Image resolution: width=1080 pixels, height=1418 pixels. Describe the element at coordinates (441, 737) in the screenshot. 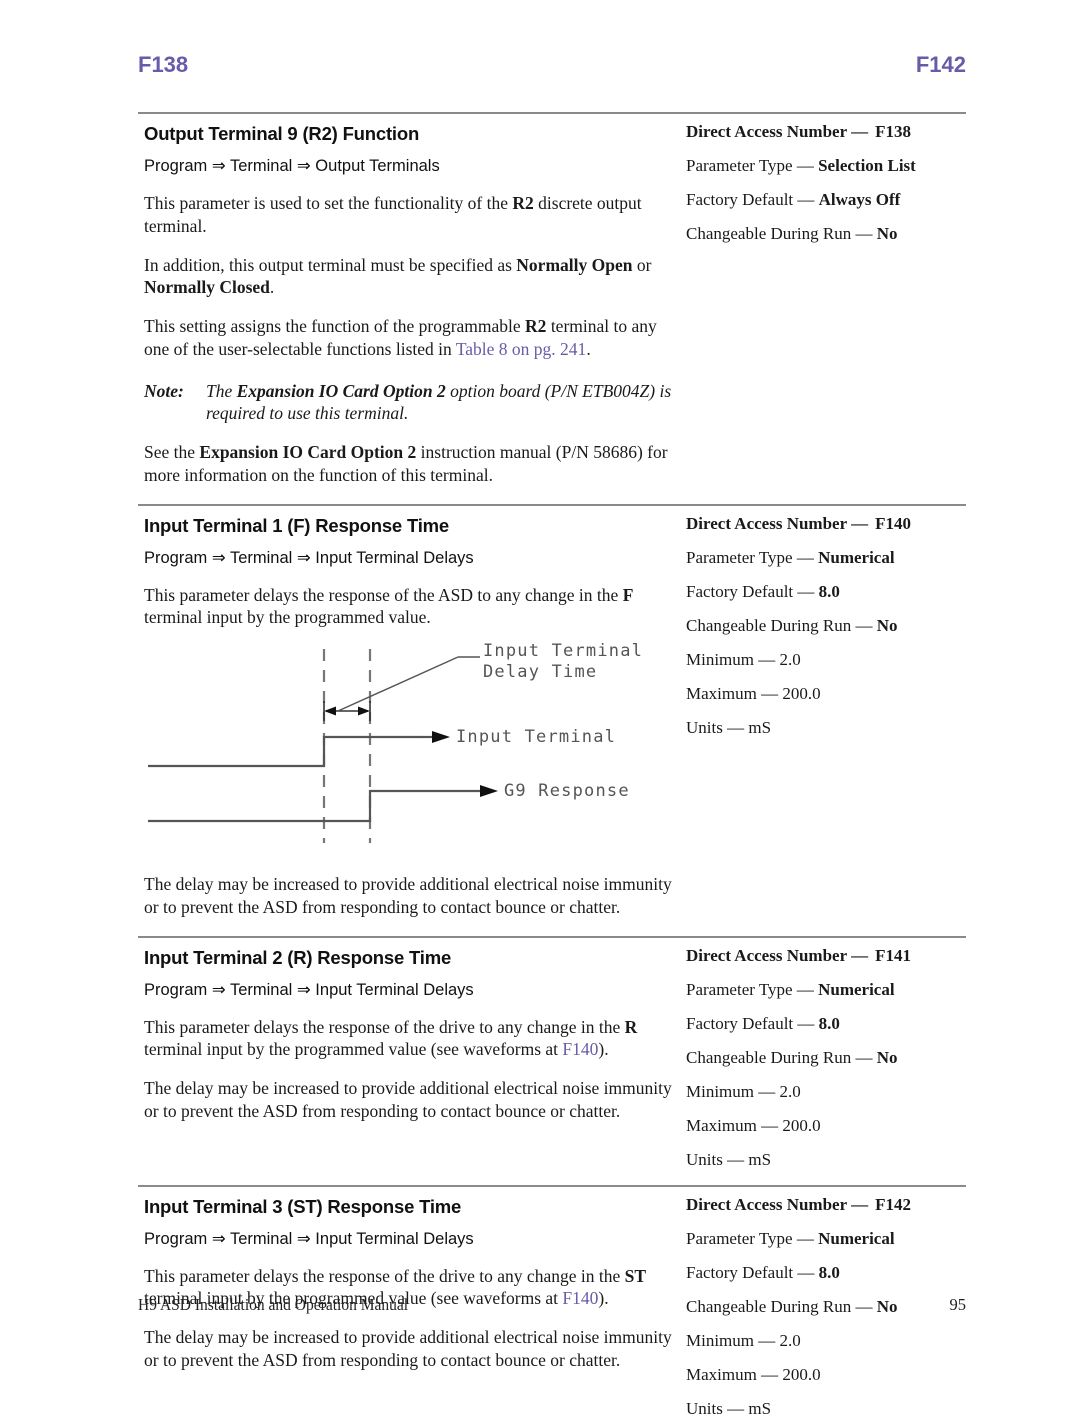

I see `input-terminal-arrow-head` at that location.